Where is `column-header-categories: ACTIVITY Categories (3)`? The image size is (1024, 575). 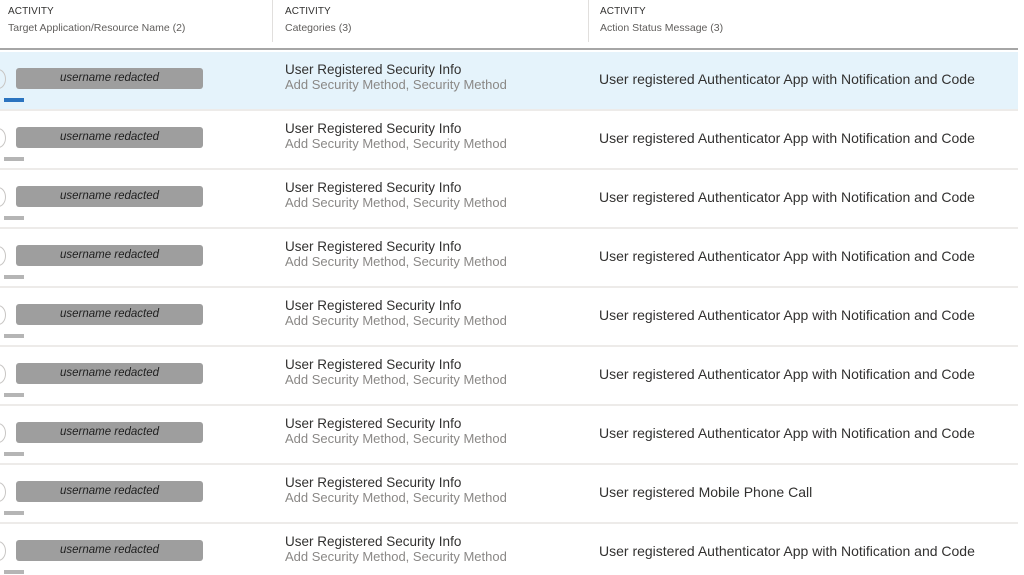 column-header-categories: ACTIVITY Categories (3) is located at coordinates (430, 21).